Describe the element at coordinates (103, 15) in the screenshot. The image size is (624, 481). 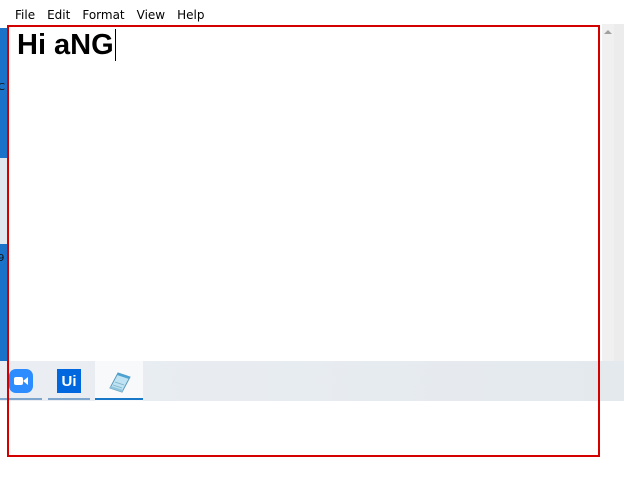
I see `menu-format: Format` at that location.